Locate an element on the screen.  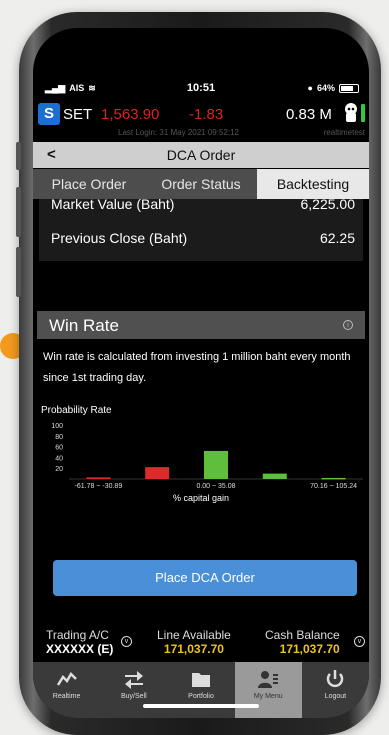
home-indicator is located at coordinates (201, 706).